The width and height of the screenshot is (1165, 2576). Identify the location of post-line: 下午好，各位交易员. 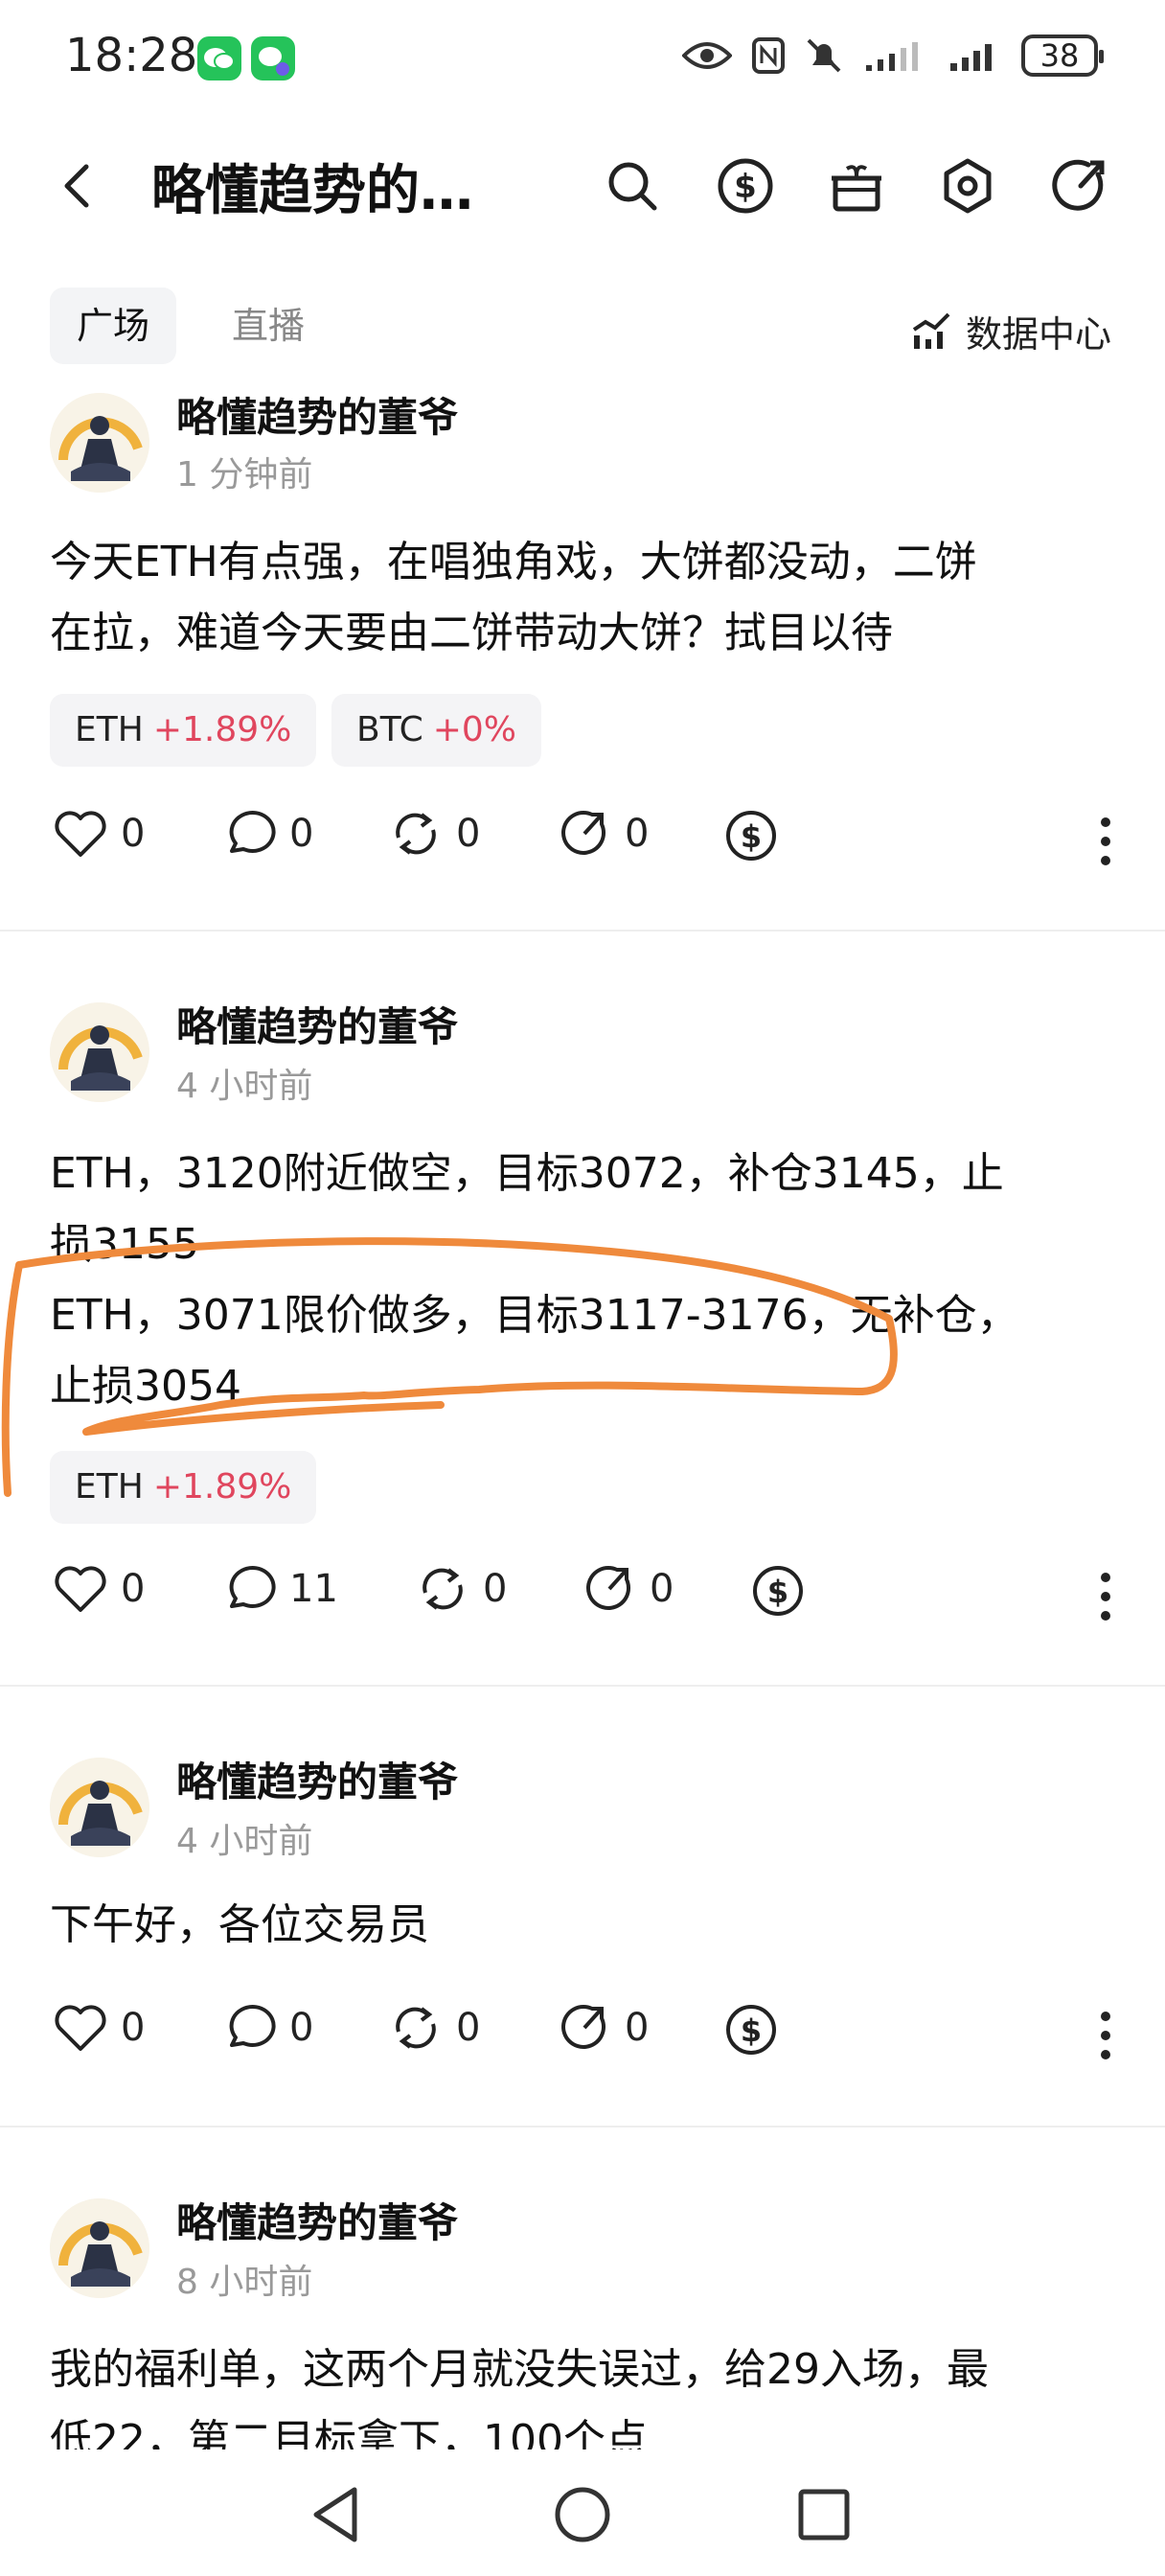
(240, 1924).